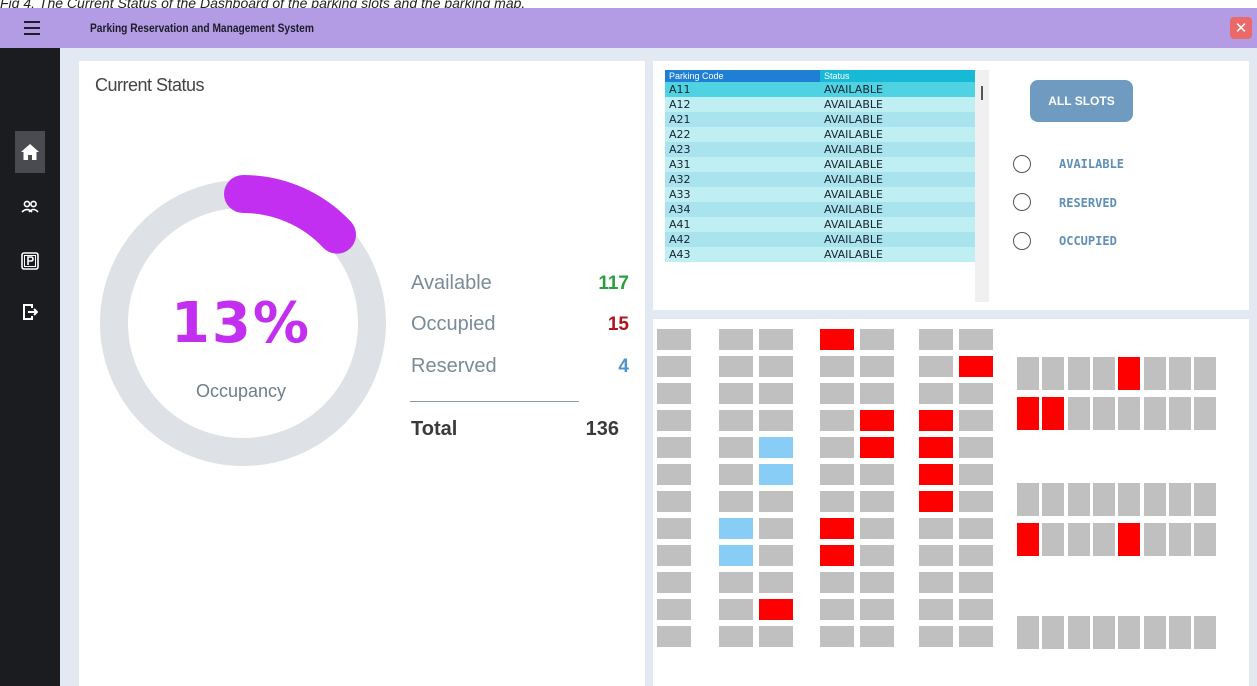  Describe the element at coordinates (1022, 241) in the screenshot. I see `radio-occupied` at that location.